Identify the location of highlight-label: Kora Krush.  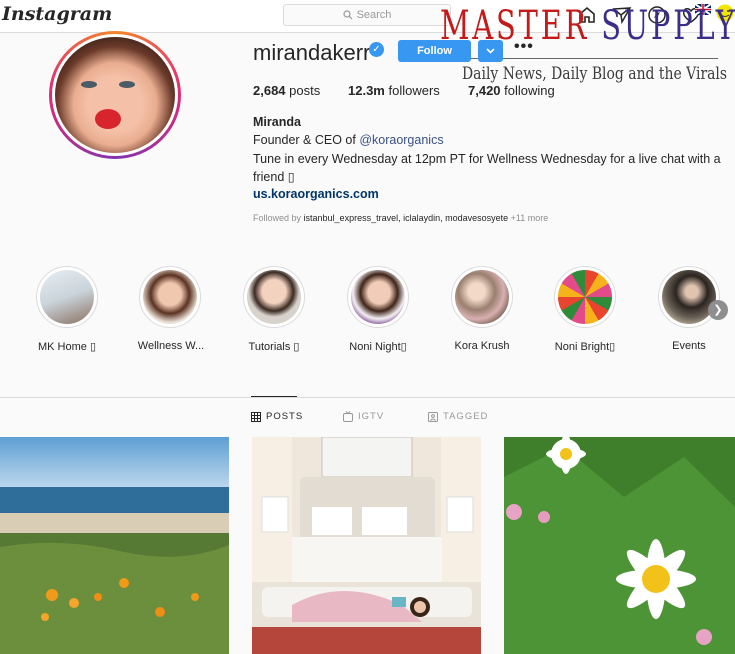
(482, 346).